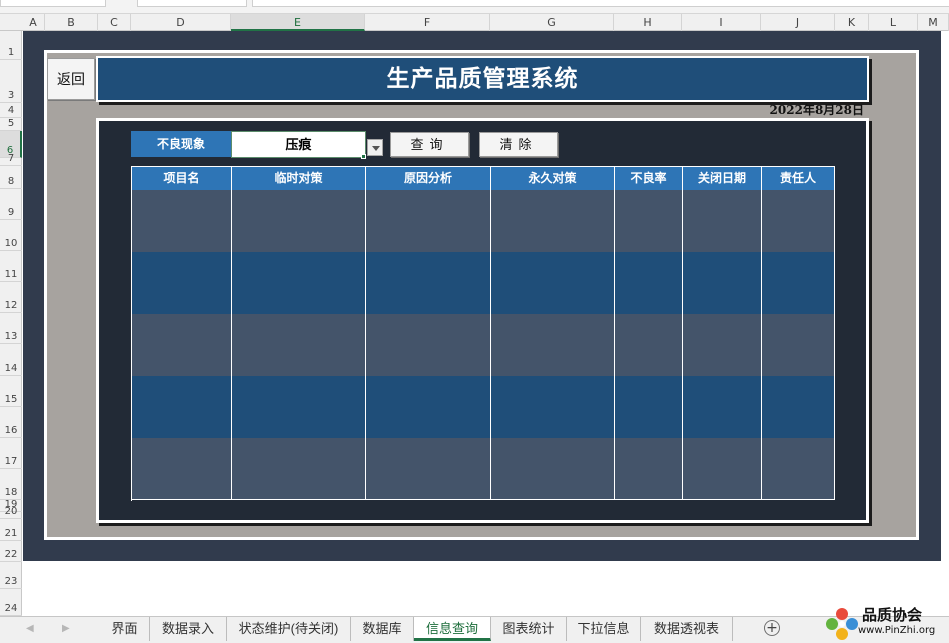  What do you see at coordinates (125, 629) in the screenshot?
I see `sheet-tab: 界面` at bounding box center [125, 629].